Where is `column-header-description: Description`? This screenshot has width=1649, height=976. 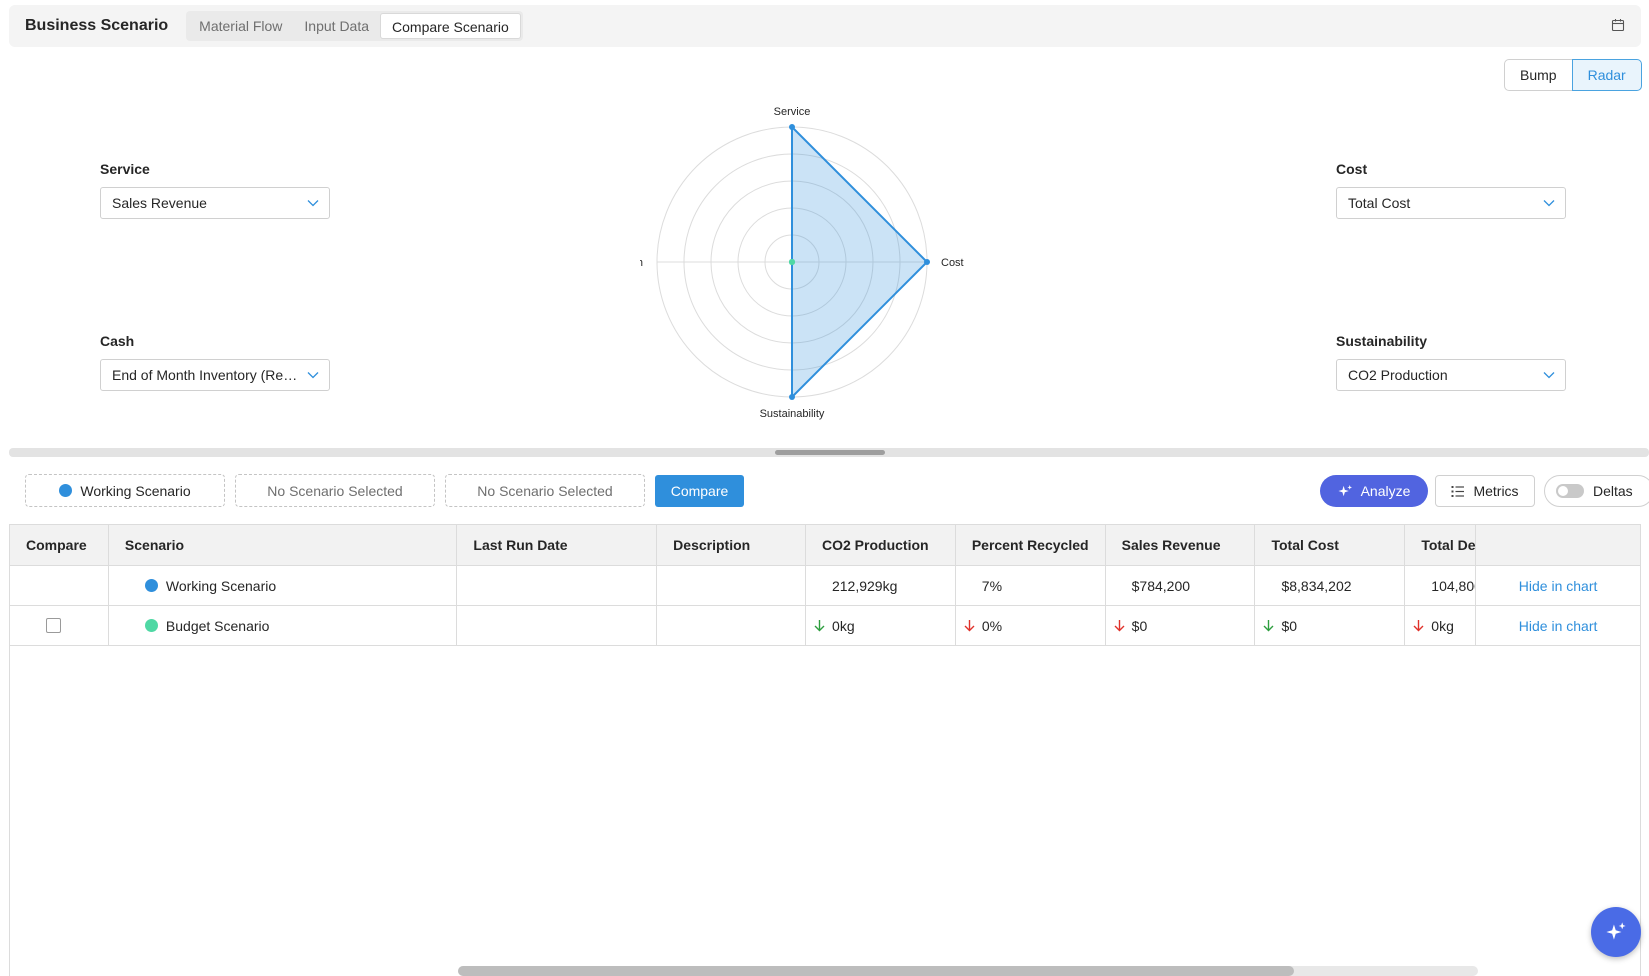 column-header-description: Description is located at coordinates (731, 545).